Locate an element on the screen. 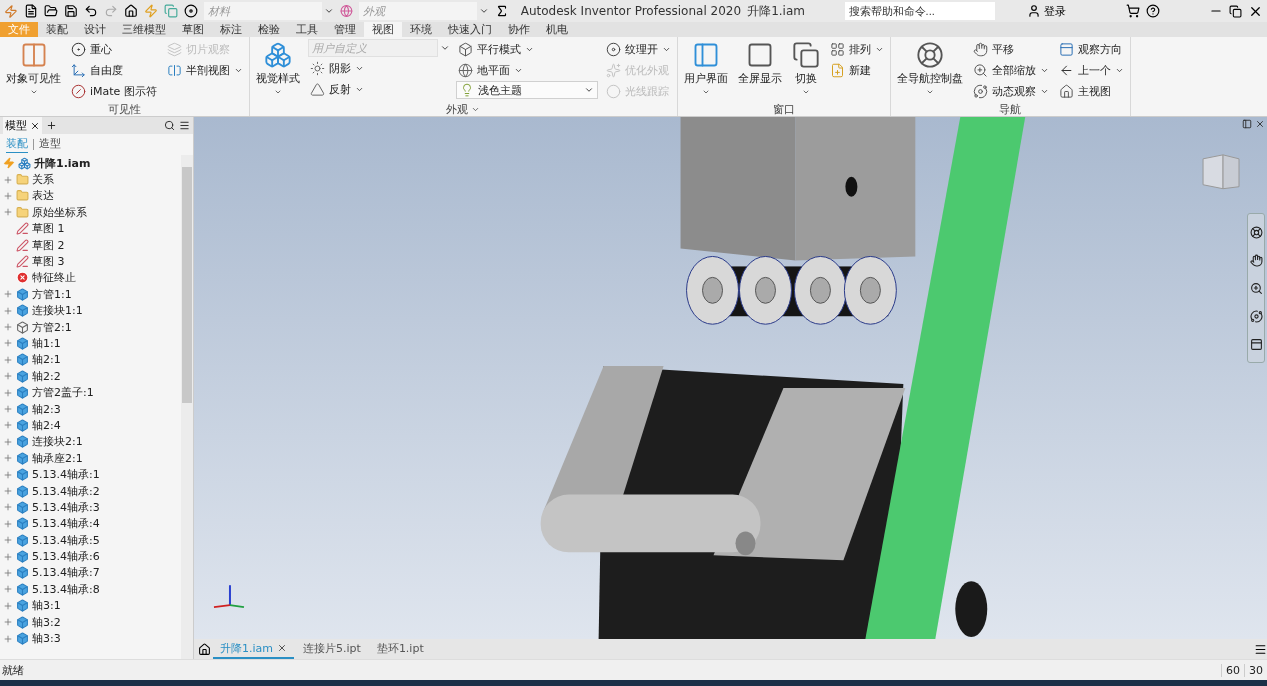  tree-item: 草图 2 is located at coordinates (48, 245).